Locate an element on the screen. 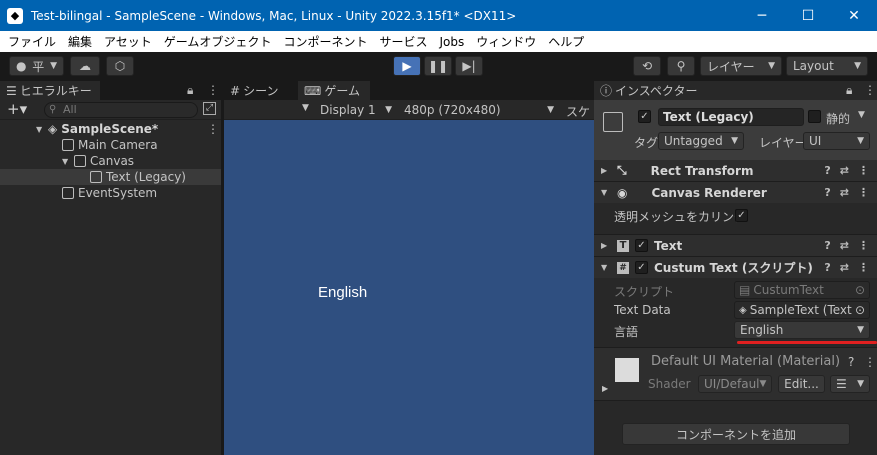 The height and width of the screenshot is (455, 877). tag-label: タグ is located at coordinates (646, 143).